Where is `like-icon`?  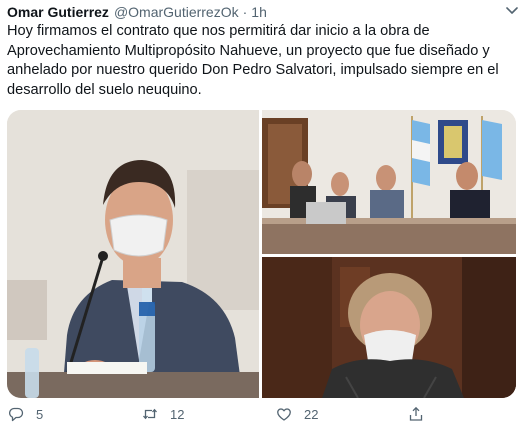 like-icon is located at coordinates (284, 414).